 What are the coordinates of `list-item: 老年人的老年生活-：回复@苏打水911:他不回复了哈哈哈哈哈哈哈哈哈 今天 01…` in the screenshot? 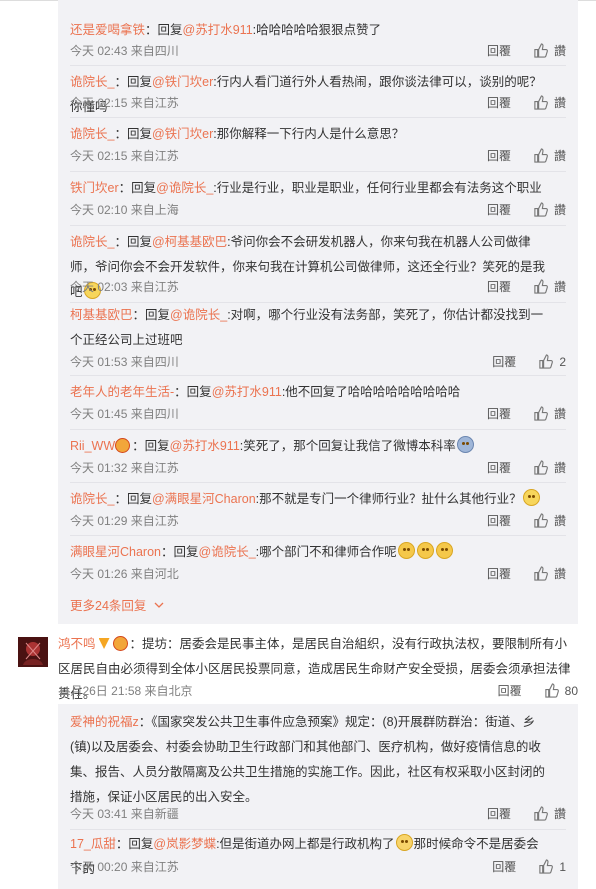 It's located at (318, 403).